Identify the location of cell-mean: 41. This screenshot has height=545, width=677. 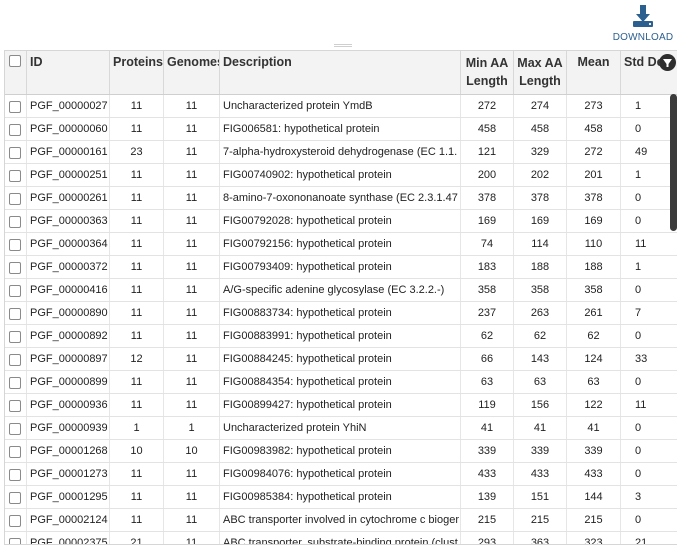
(594, 428).